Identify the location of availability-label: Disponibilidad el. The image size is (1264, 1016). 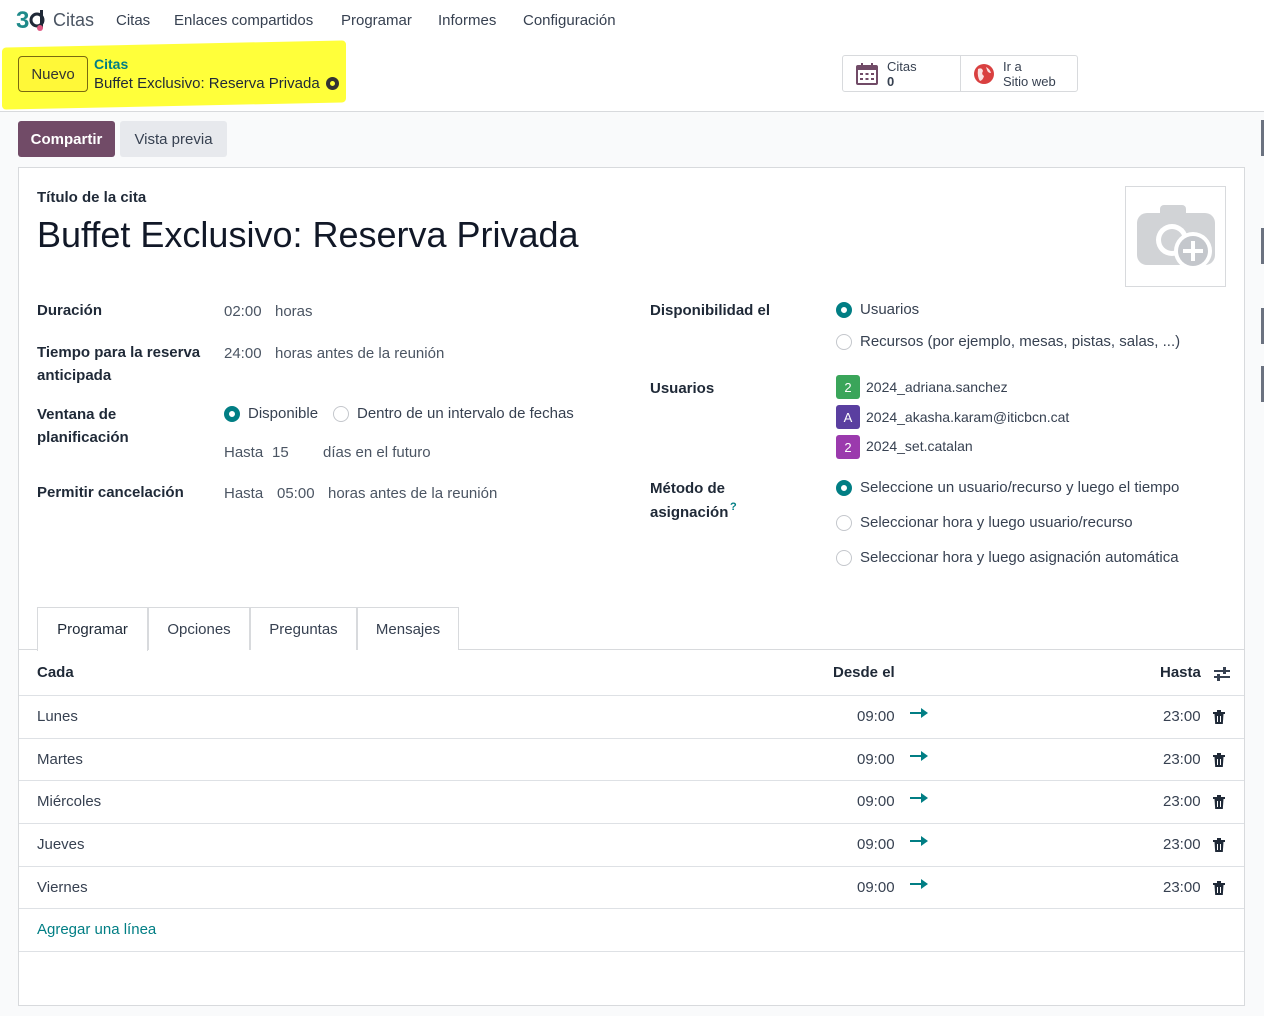
(710, 310).